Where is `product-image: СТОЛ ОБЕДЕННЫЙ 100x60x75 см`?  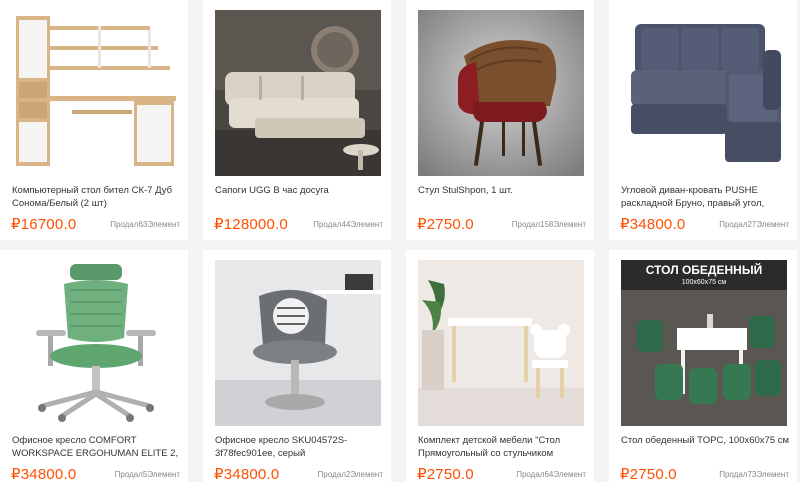 product-image: СТОЛ ОБЕДЕННЫЙ 100x60x75 см is located at coordinates (704, 343).